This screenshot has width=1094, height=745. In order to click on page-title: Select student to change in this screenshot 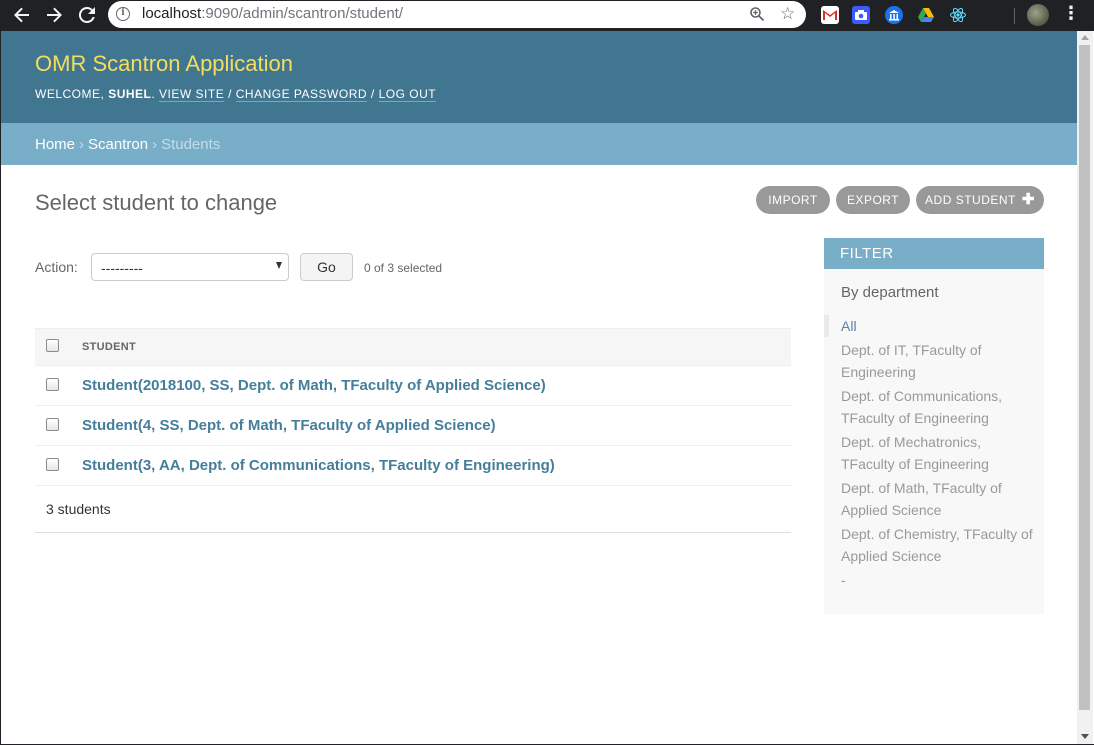, I will do `click(156, 202)`.